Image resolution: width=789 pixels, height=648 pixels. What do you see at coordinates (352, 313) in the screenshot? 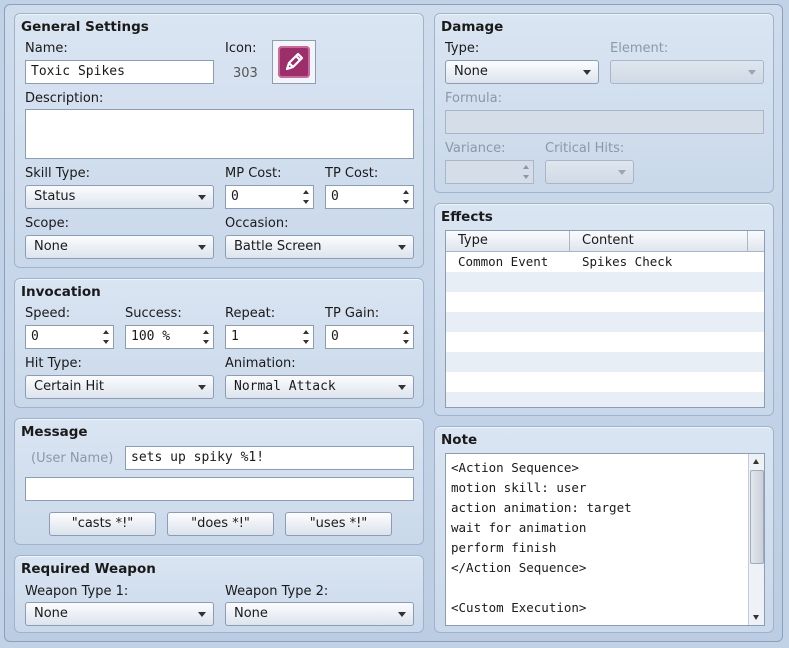
I see `tp-gain-label: TP Gain:` at bounding box center [352, 313].